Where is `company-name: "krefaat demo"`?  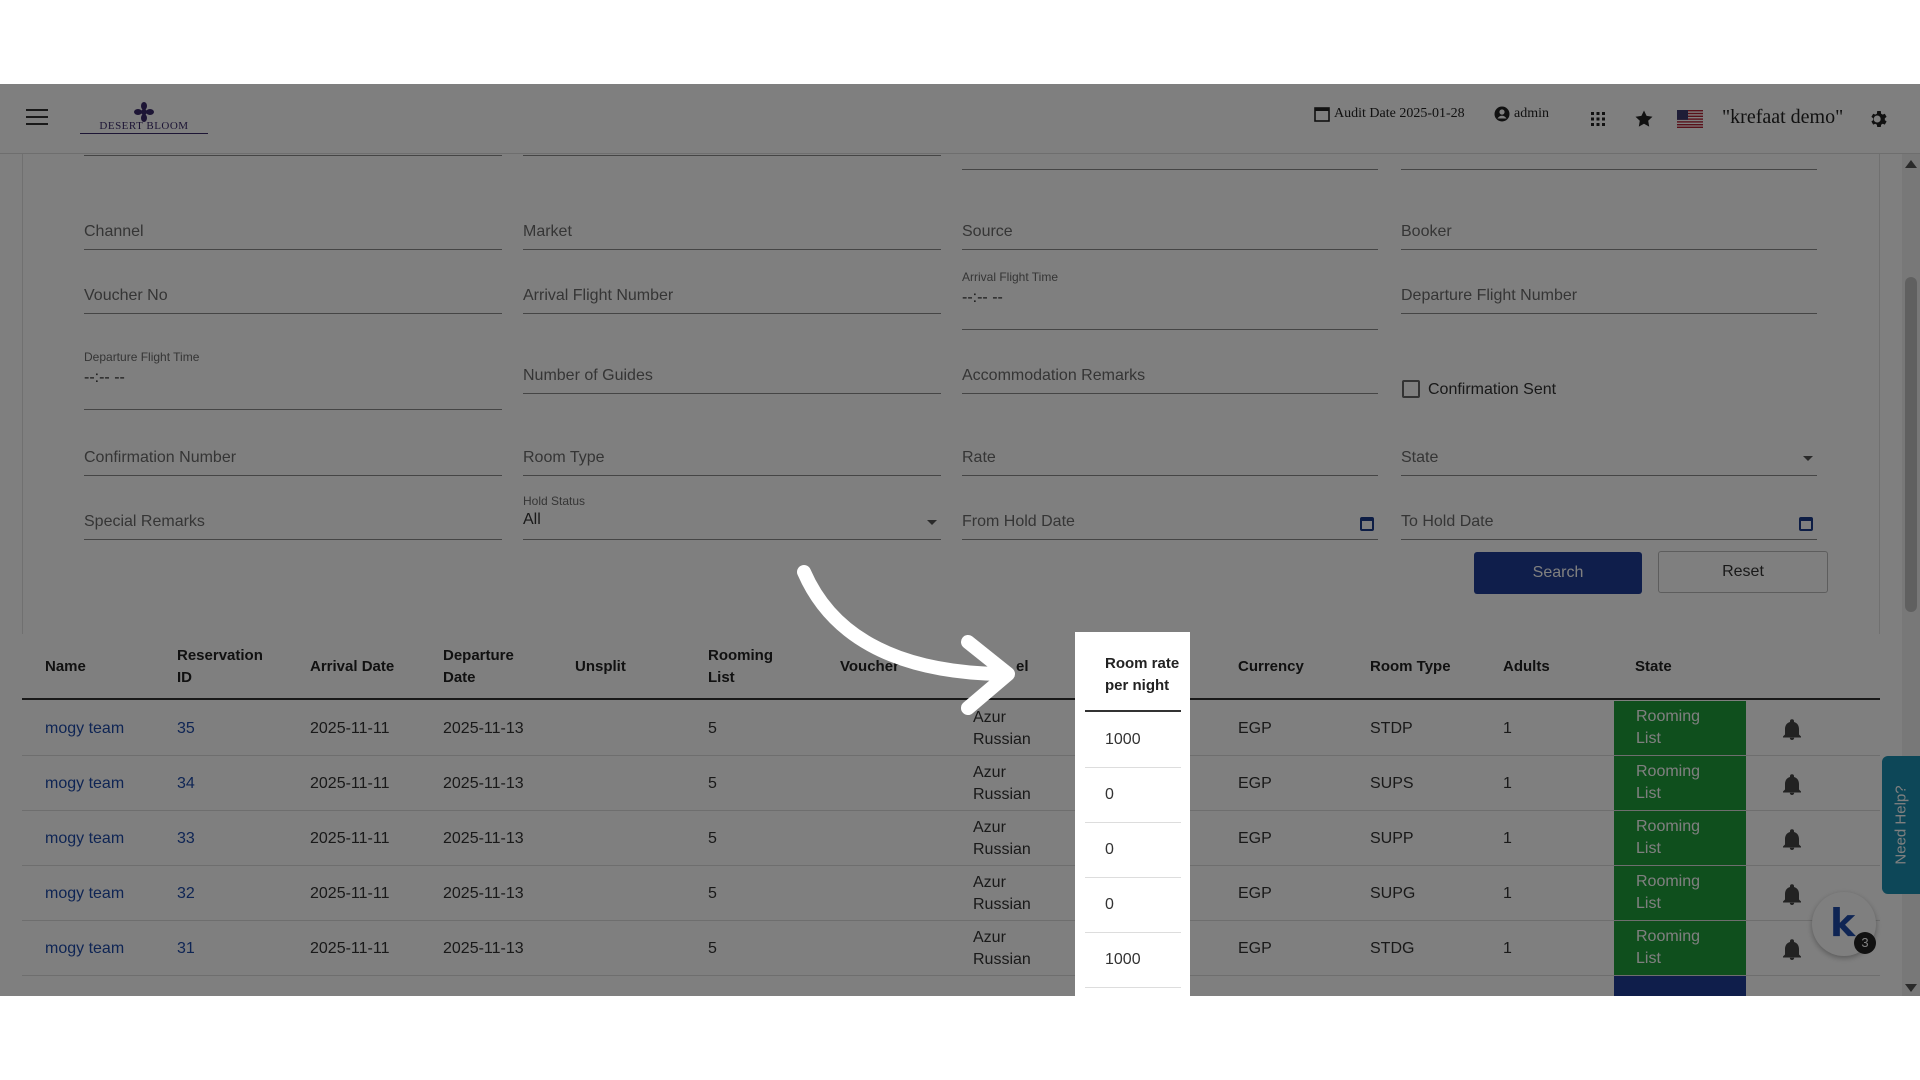 company-name: "krefaat demo" is located at coordinates (1783, 117).